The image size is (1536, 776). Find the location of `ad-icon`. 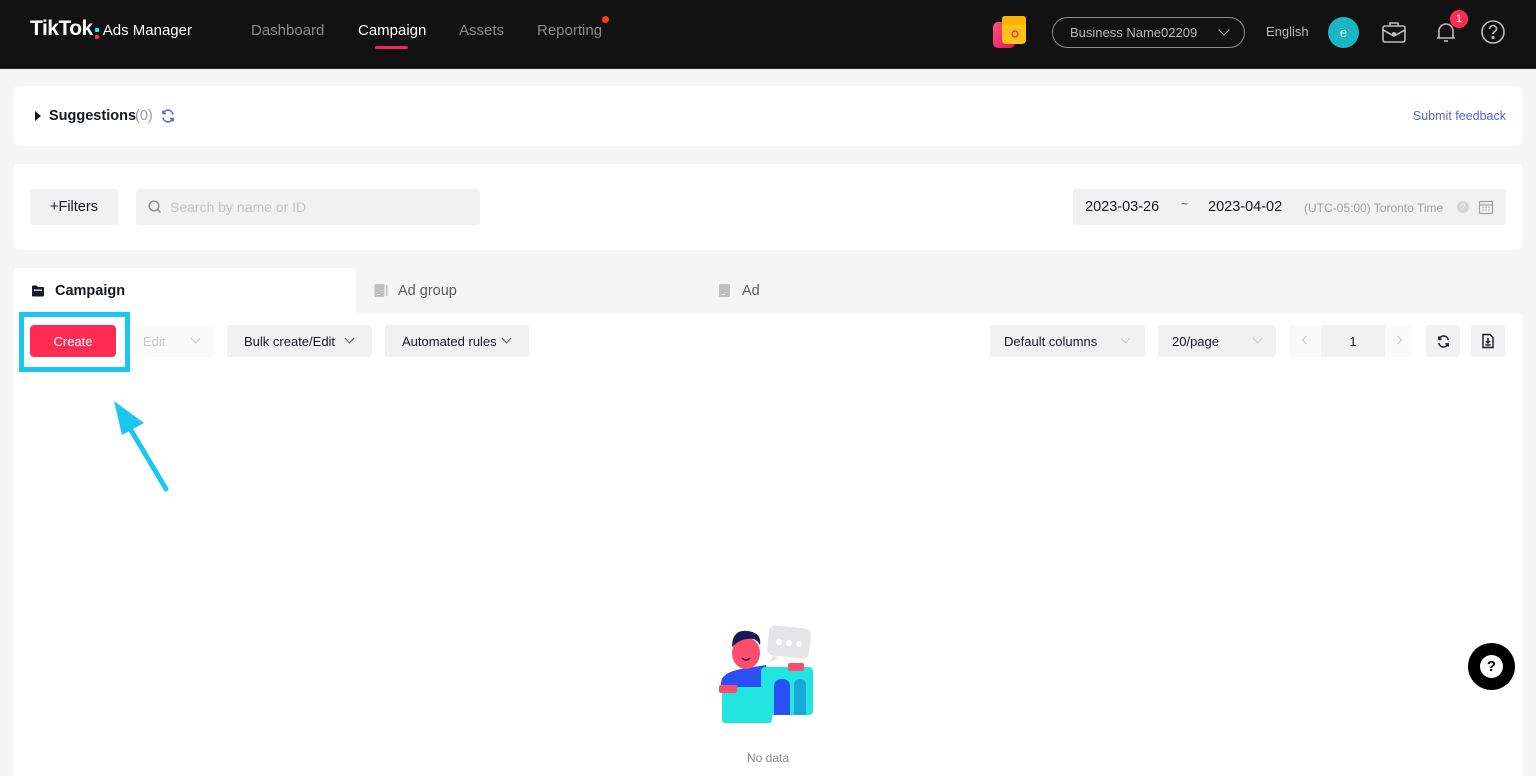

ad-icon is located at coordinates (724, 290).